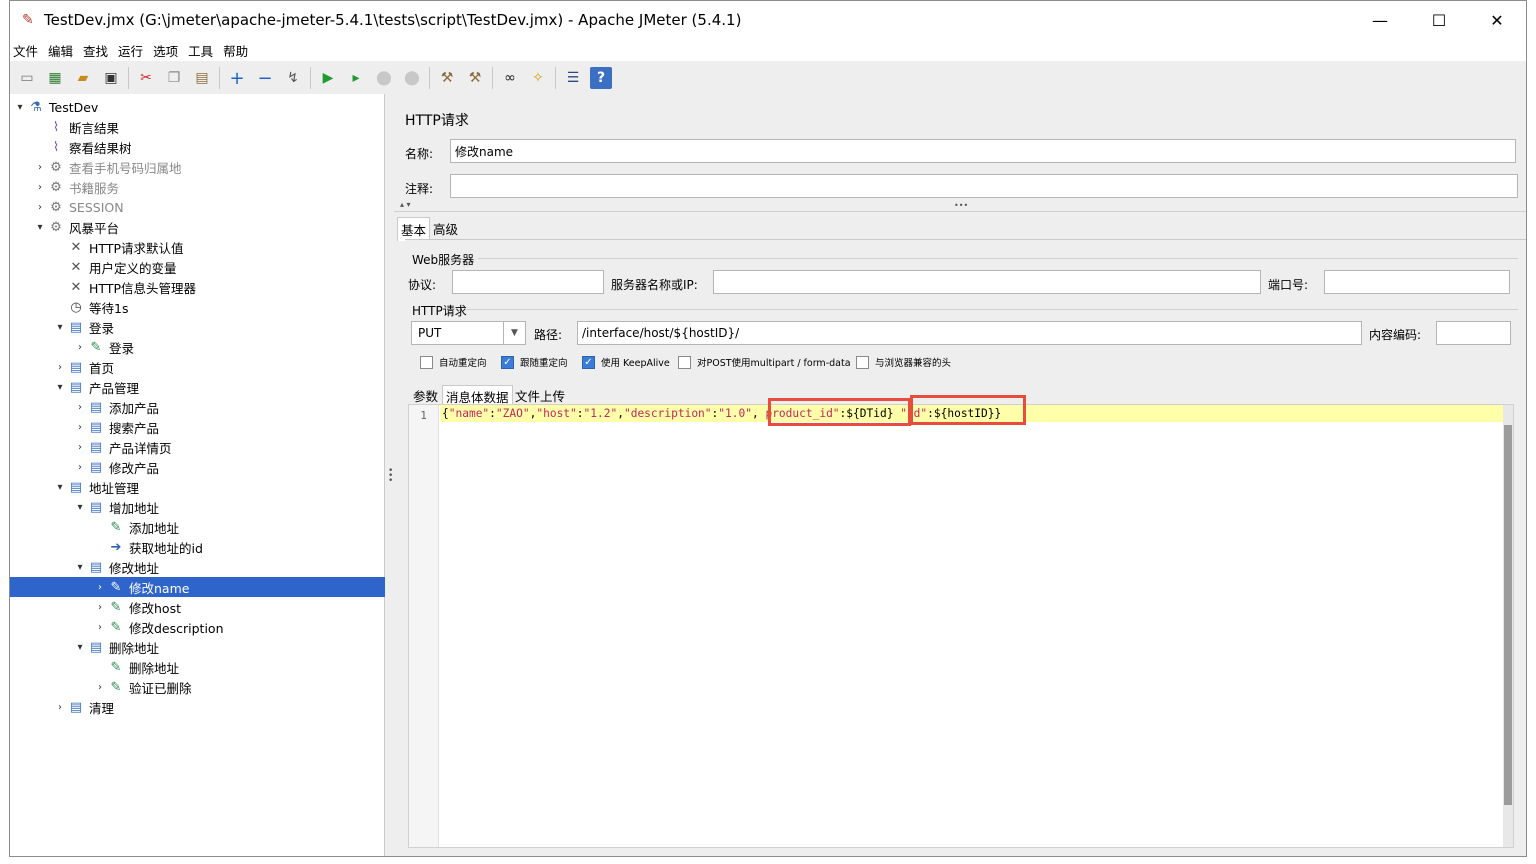 This screenshot has width=1536, height=864. What do you see at coordinates (540, 395) in the screenshot?
I see `tab-file-upload: 文件上传` at bounding box center [540, 395].